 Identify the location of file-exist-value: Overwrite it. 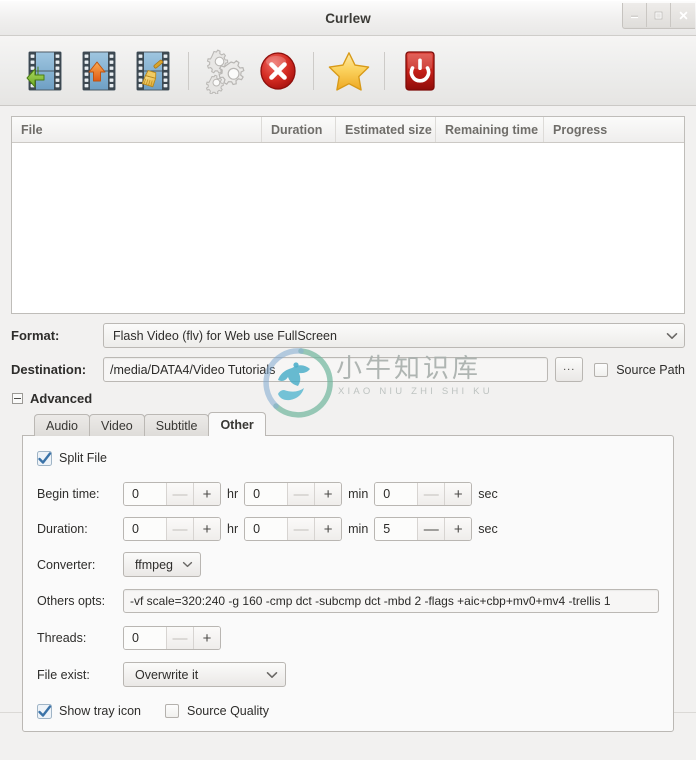
(167, 674).